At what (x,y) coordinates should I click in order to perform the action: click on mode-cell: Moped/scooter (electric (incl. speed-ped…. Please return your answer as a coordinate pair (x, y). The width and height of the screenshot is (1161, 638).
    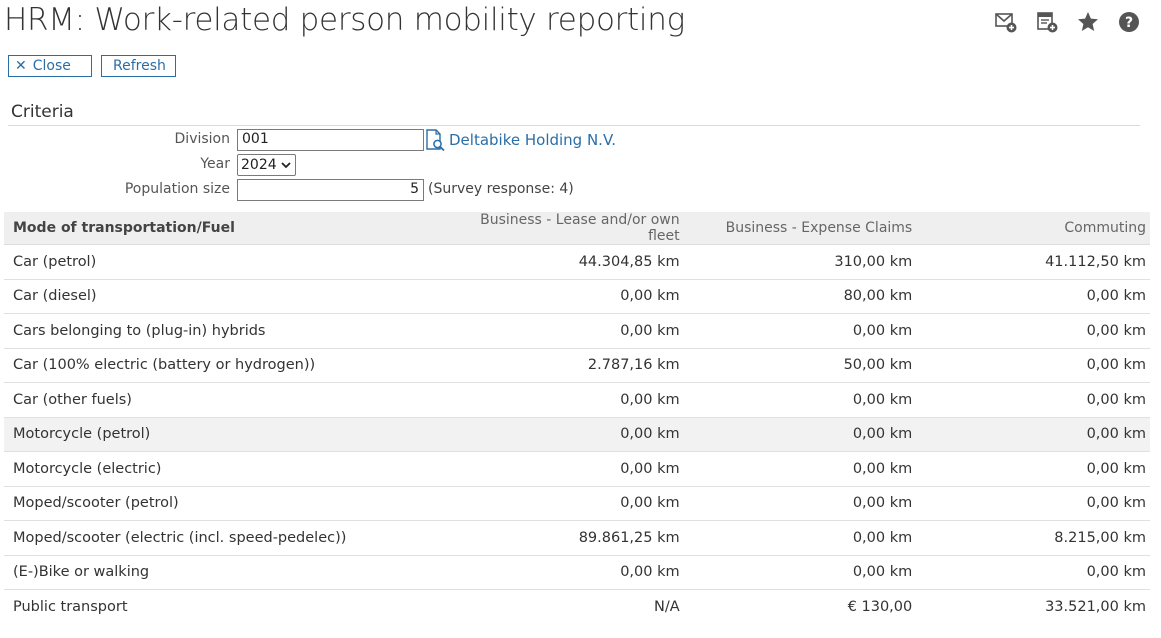
    Looking at the image, I should click on (227, 538).